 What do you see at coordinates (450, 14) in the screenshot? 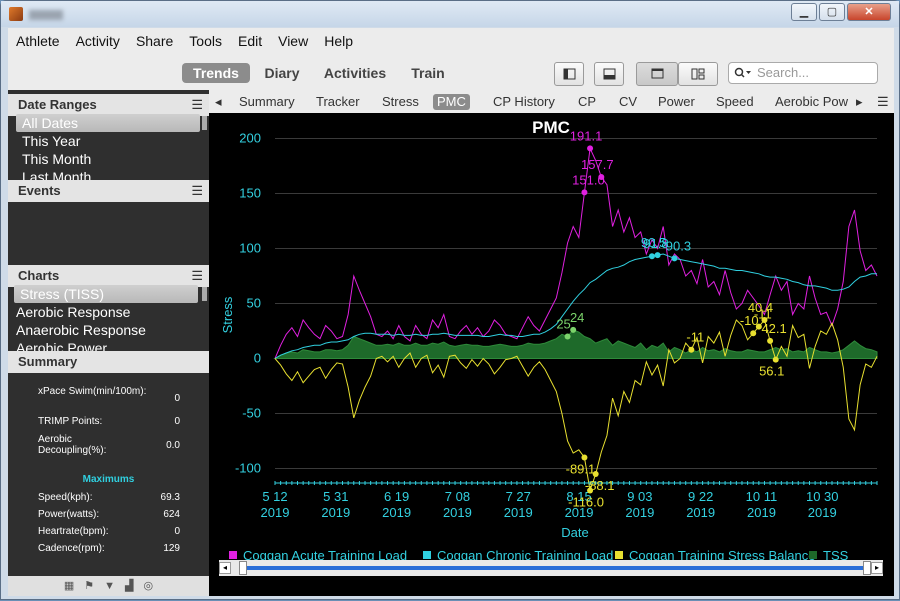
I see `title-bar: ▁ ▢ ✕` at bounding box center [450, 14].